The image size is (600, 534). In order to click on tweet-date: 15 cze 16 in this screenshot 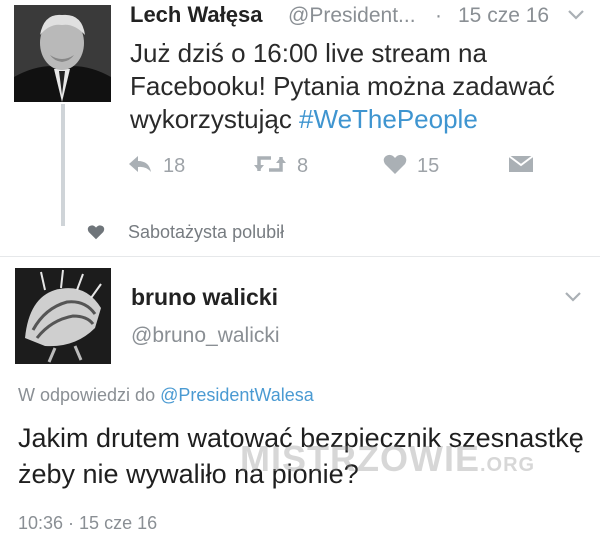, I will do `click(503, 16)`.